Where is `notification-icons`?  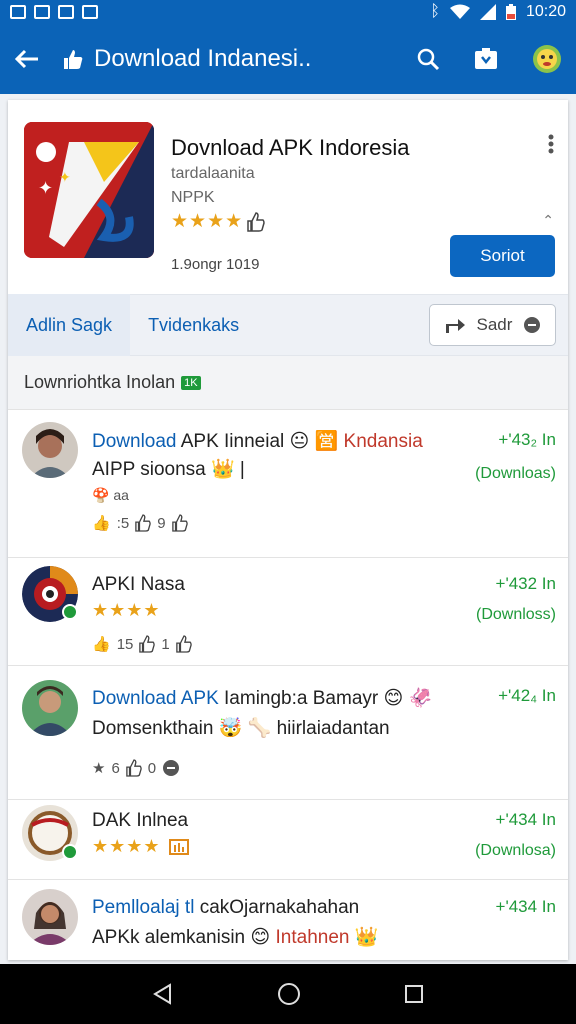
notification-icons is located at coordinates (54, 12).